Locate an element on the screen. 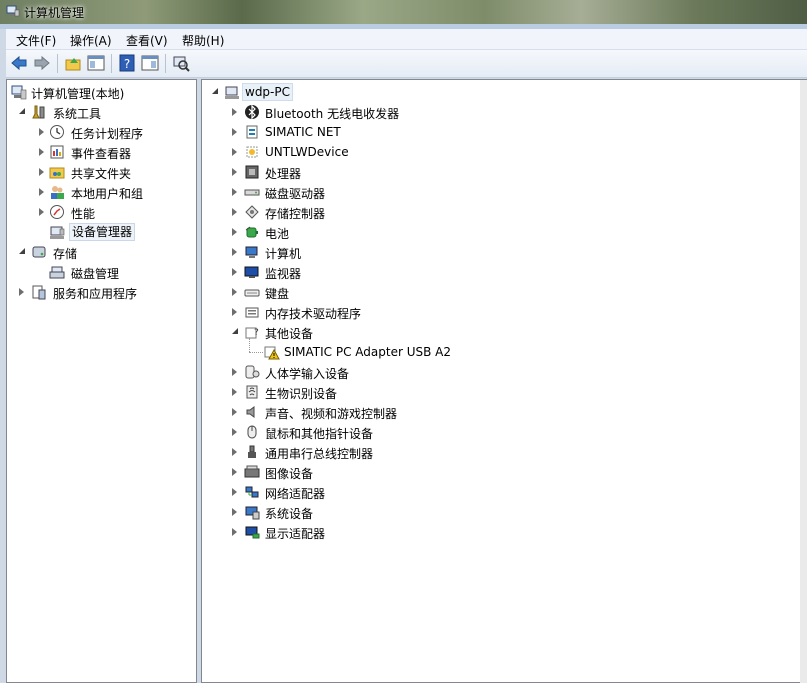 The width and height of the screenshot is (807, 683). storage-controller-icon is located at coordinates (252, 212).